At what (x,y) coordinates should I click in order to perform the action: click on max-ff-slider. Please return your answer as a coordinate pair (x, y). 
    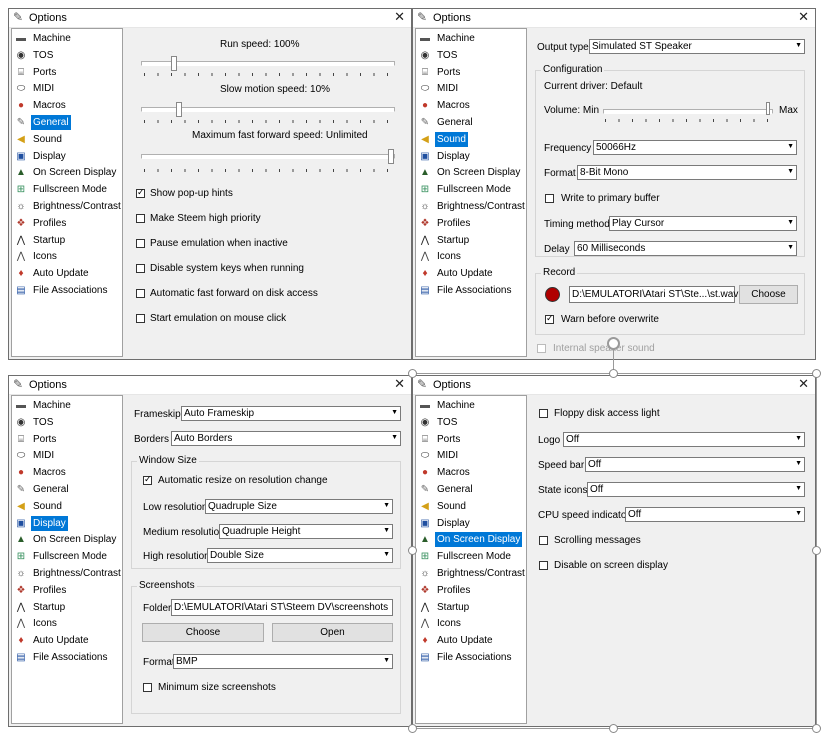
    Looking at the image, I should click on (268, 156).